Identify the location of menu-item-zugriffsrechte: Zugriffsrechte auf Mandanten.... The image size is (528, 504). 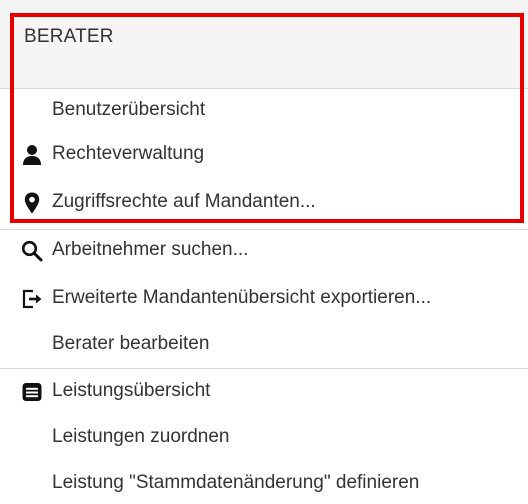
(264, 202).